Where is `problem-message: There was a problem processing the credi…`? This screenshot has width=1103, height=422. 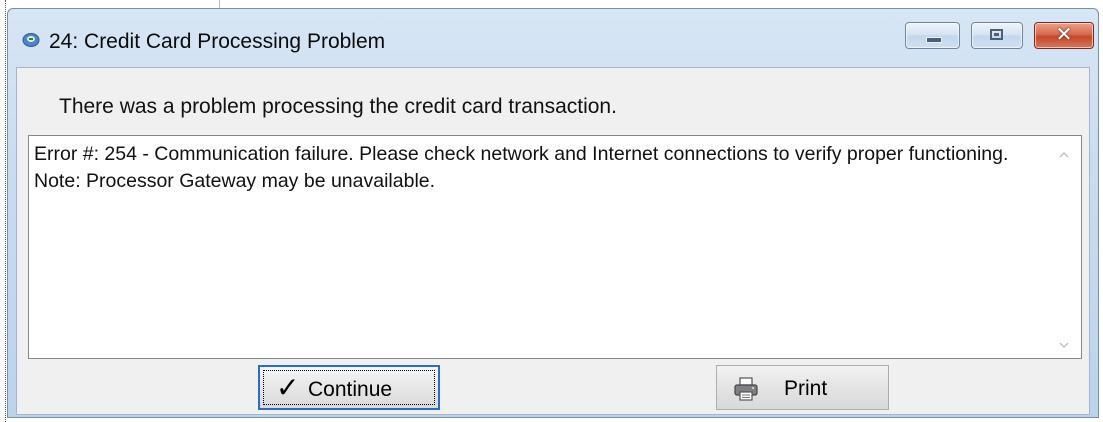 problem-message: There was a problem processing the credi… is located at coordinates (338, 106).